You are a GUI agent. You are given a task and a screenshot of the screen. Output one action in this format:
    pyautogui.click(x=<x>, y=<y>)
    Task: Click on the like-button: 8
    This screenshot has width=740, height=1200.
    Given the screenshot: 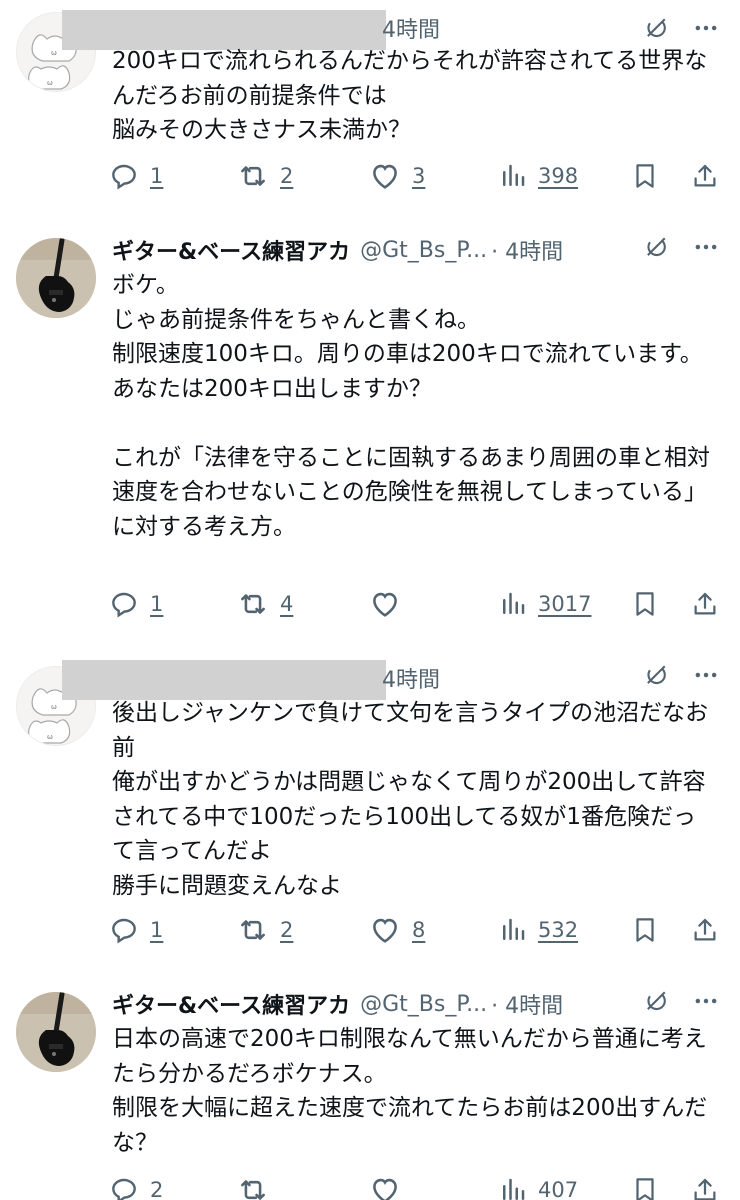 What is the action you would take?
    pyautogui.click(x=396, y=930)
    